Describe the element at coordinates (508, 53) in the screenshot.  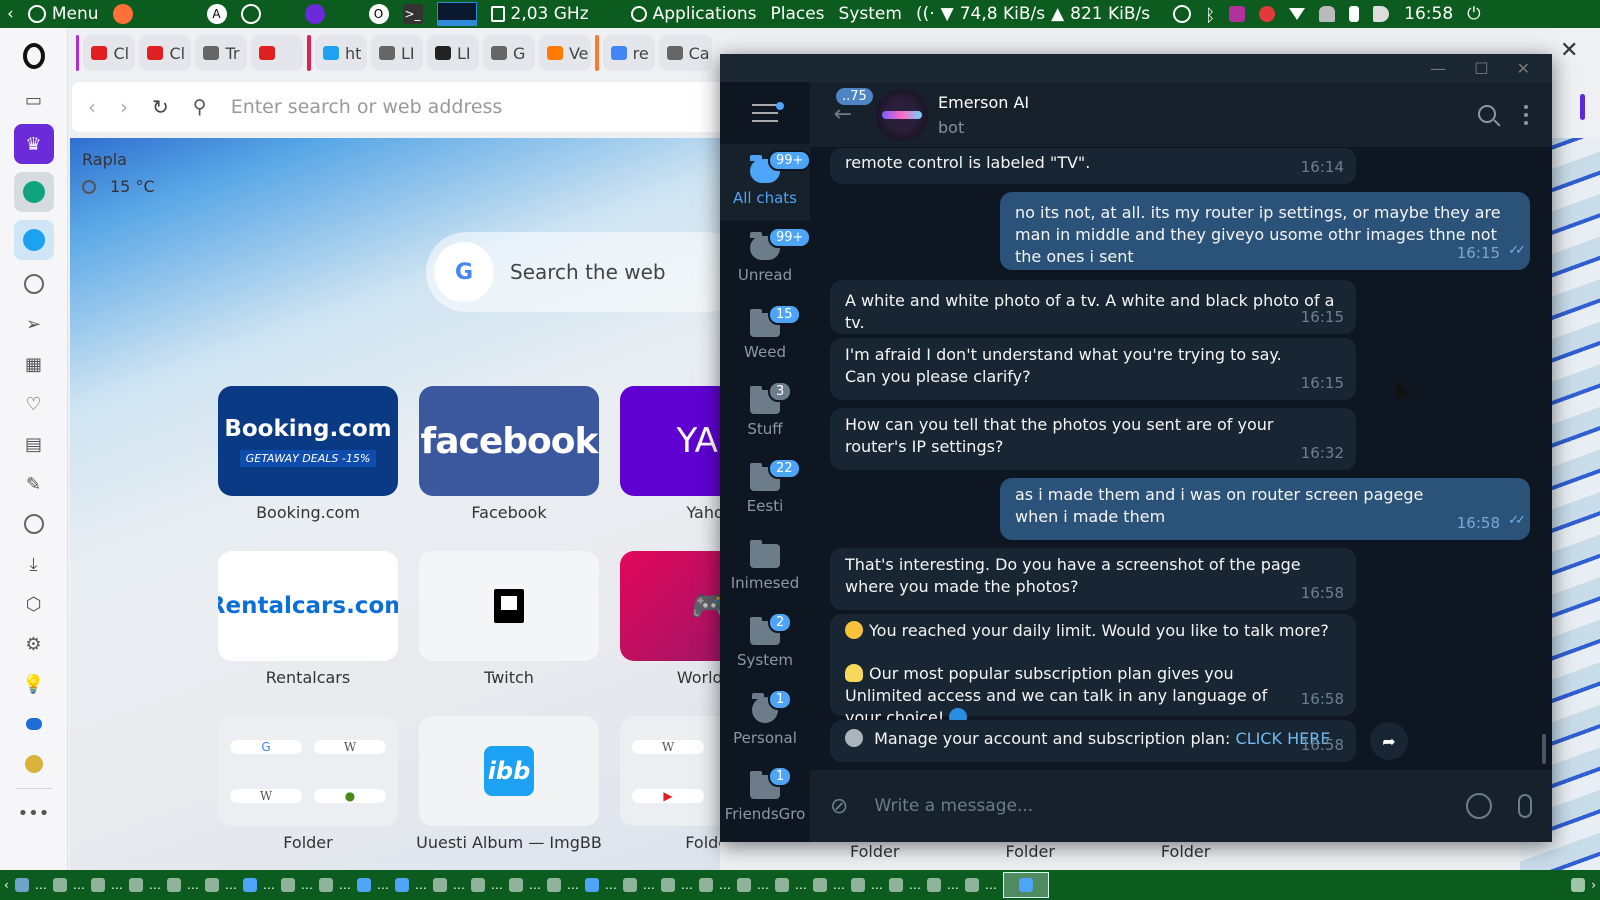
I see `tab: G` at that location.